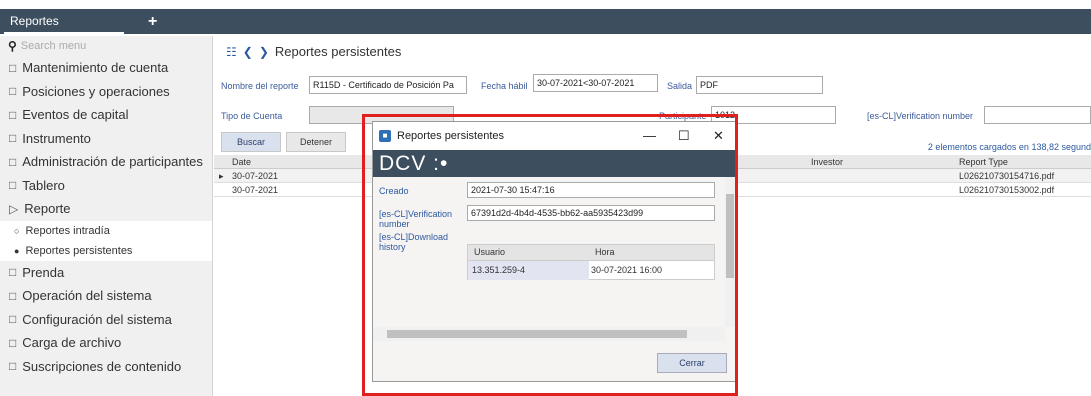 This screenshot has width=1091, height=396. I want to click on tab-reportes-persistentes: Reportes persistentes, so click(64, 30).